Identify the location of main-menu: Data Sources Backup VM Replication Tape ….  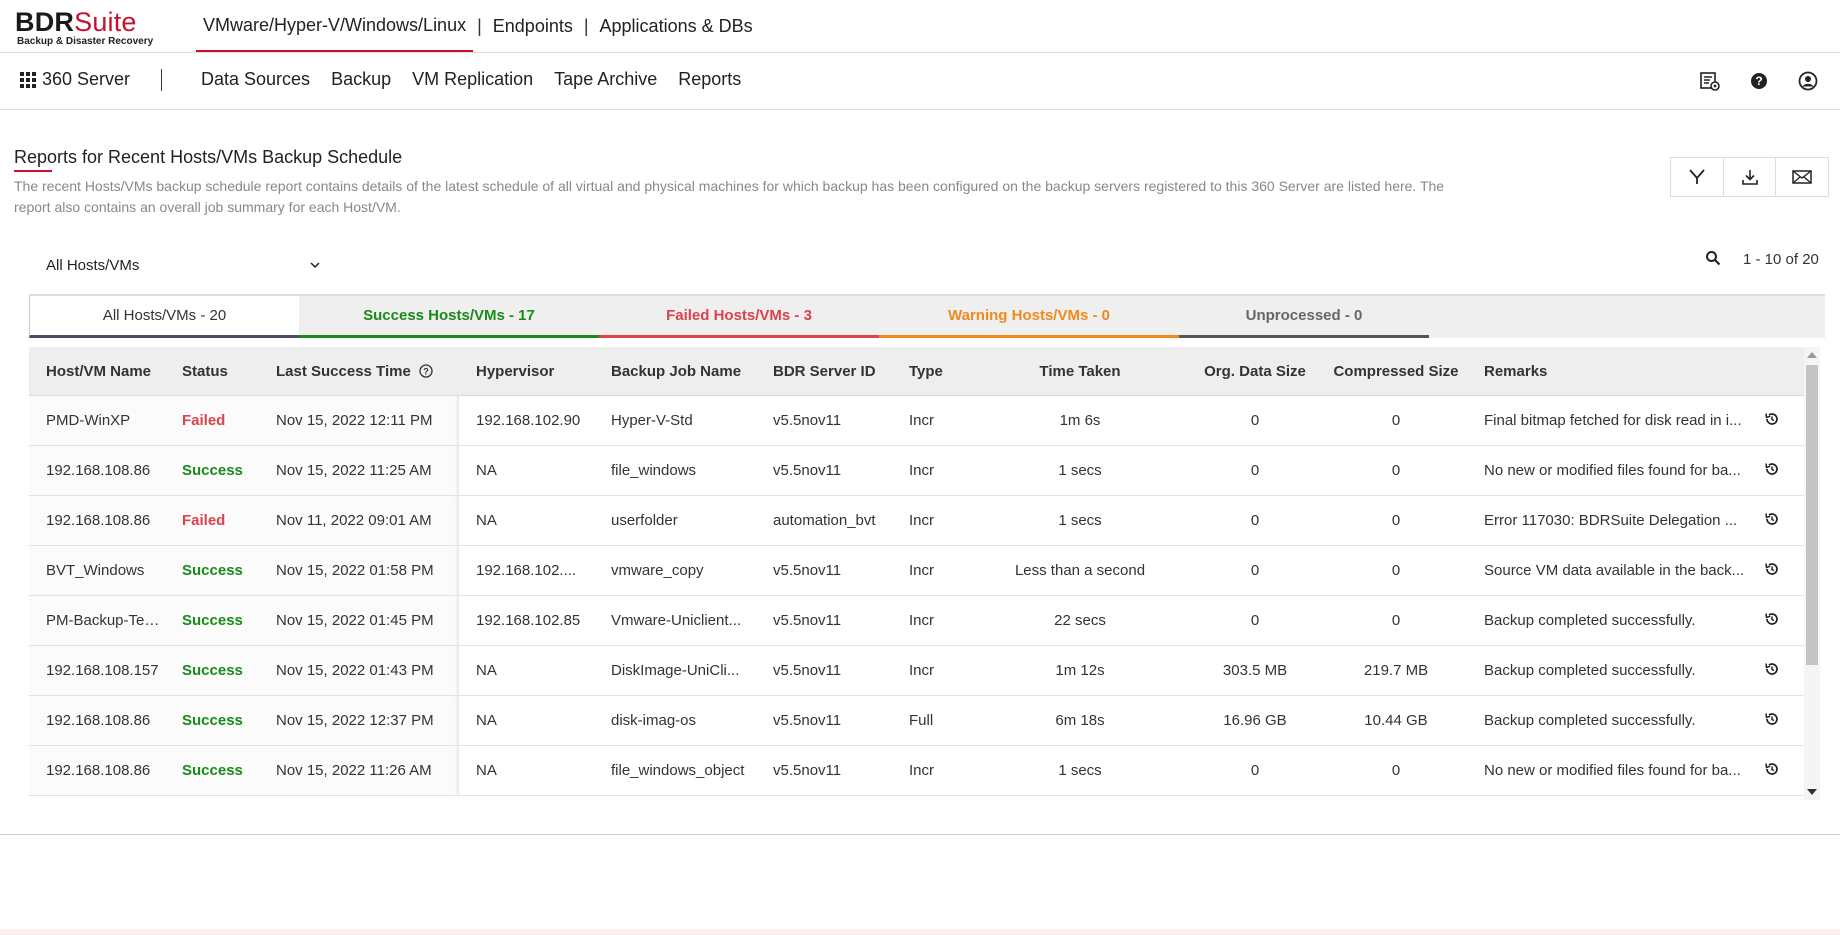
(481, 79).